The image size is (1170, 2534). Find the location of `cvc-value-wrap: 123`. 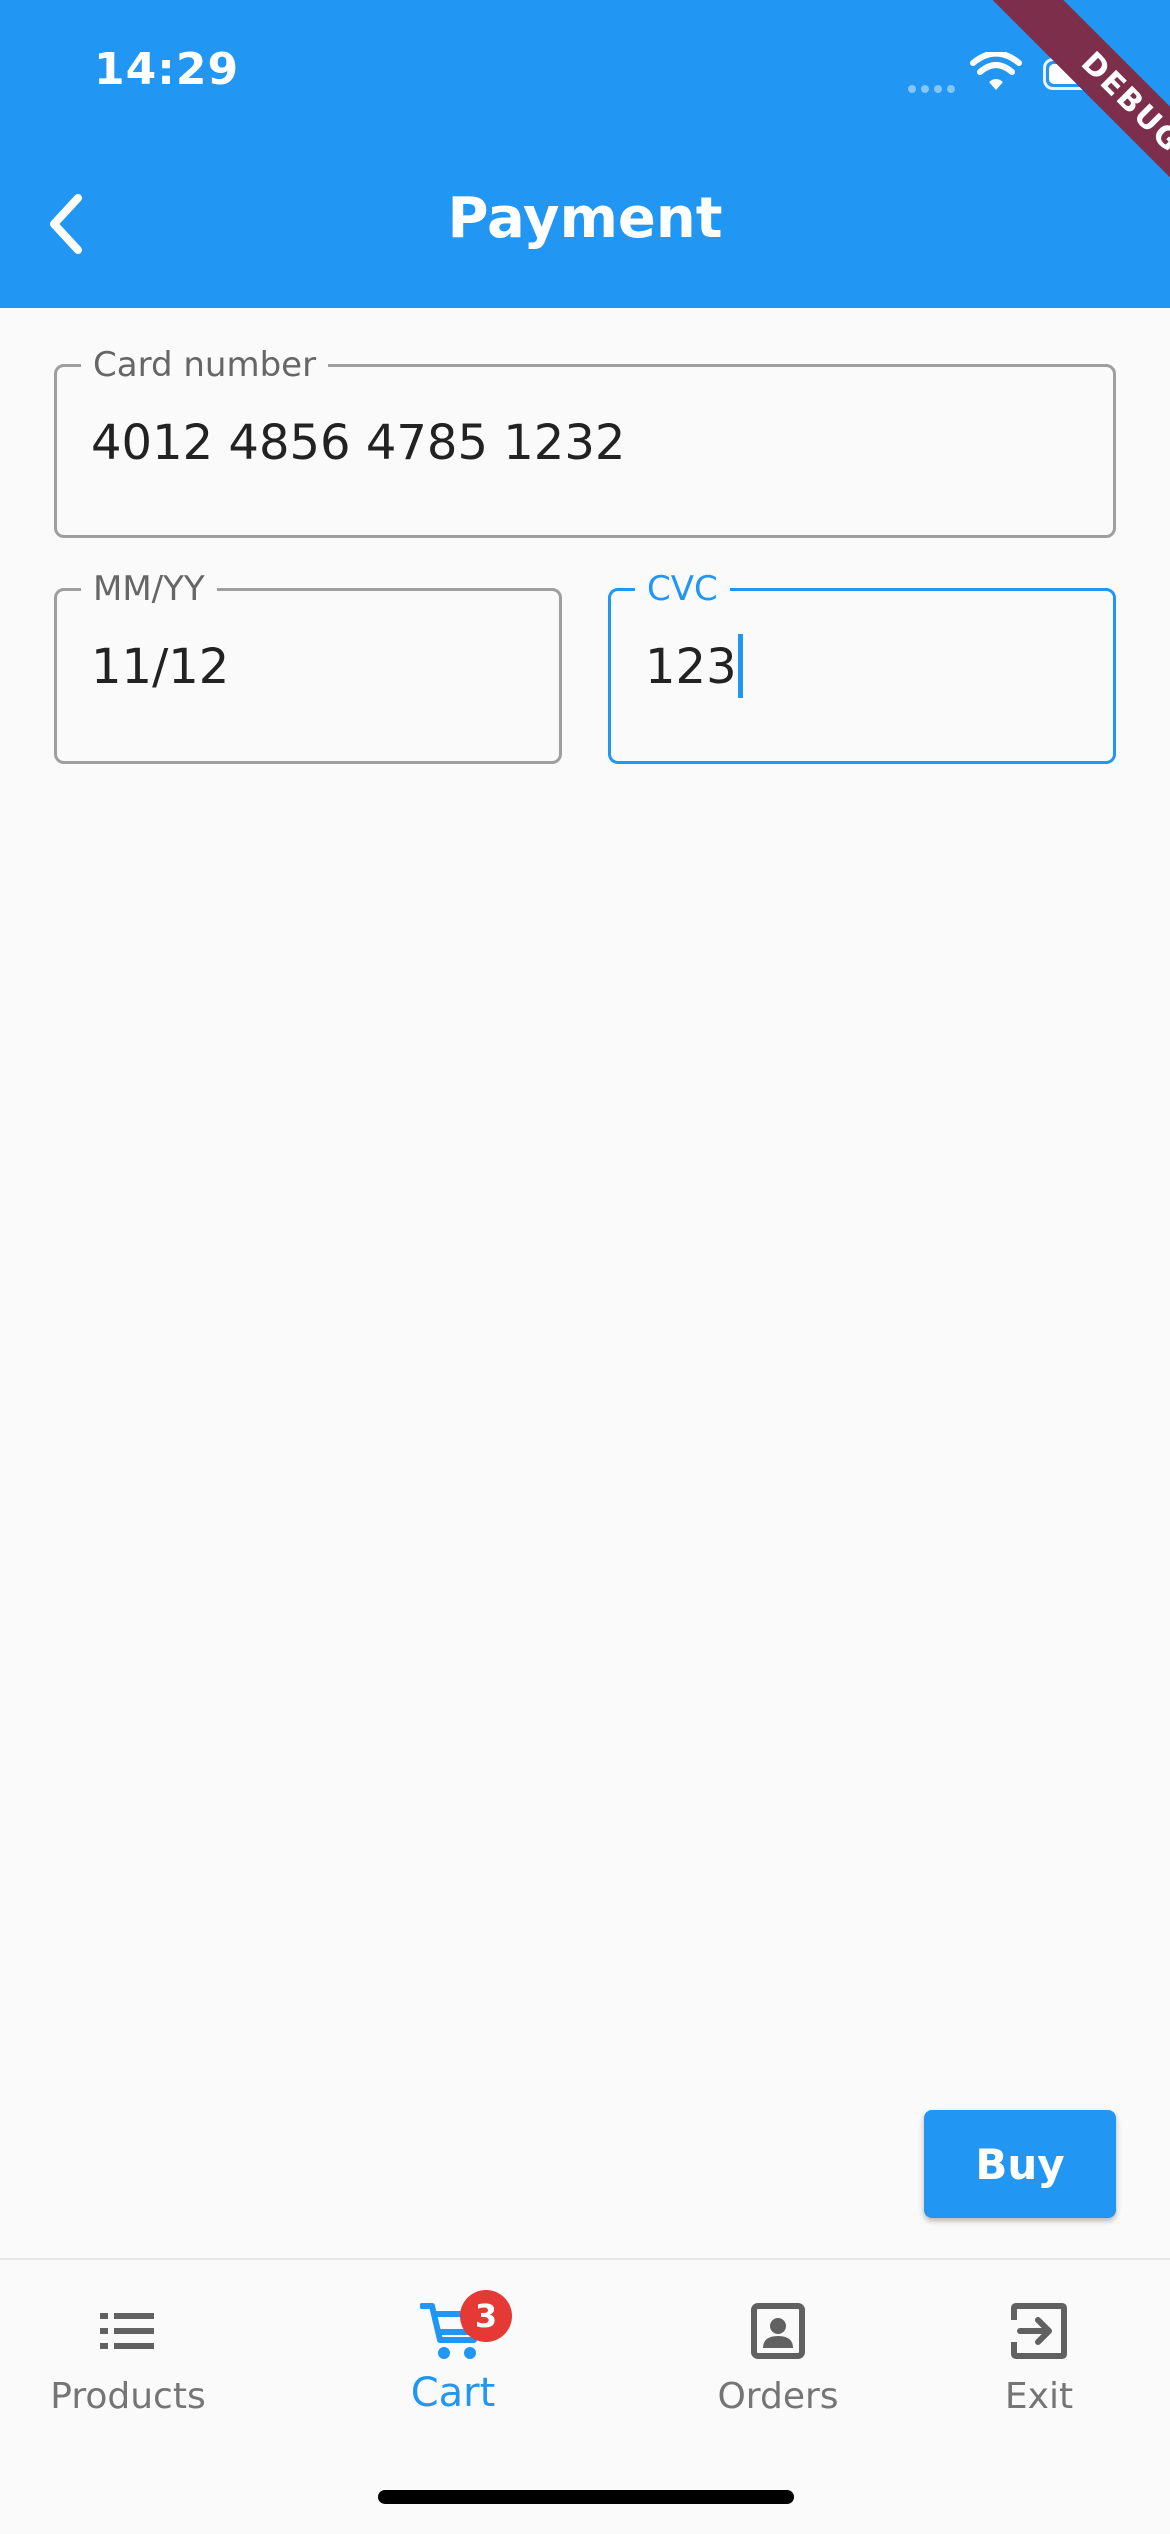

cvc-value-wrap: 123 is located at coordinates (694, 666).